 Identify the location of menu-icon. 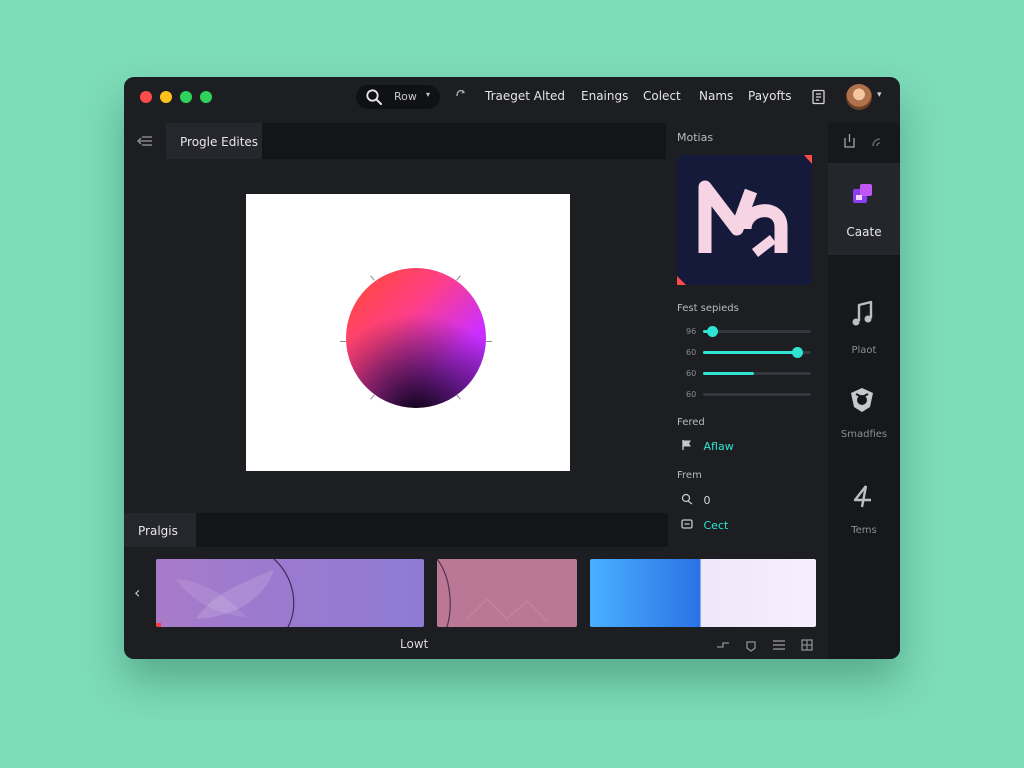
(779, 645).